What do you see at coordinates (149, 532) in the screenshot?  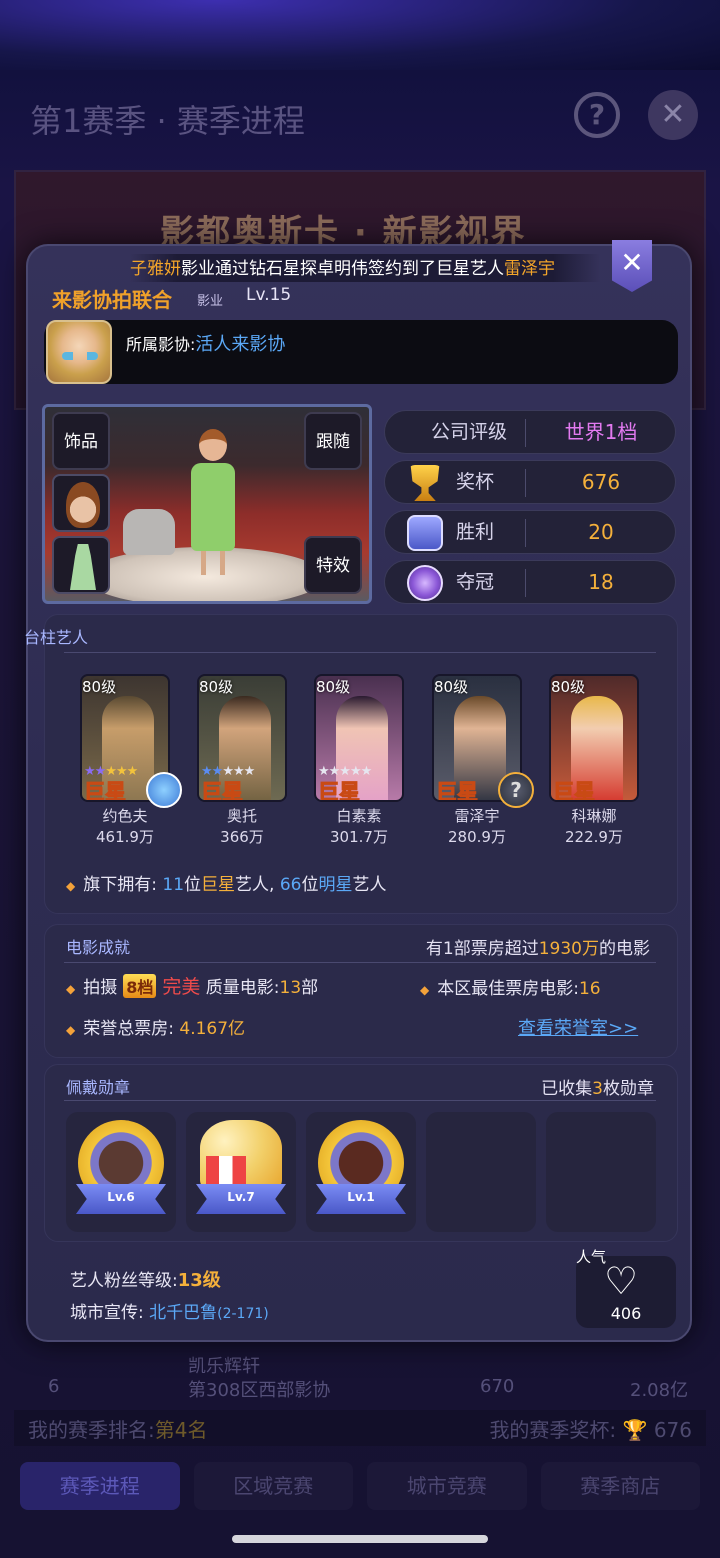 I see `stage-chair` at bounding box center [149, 532].